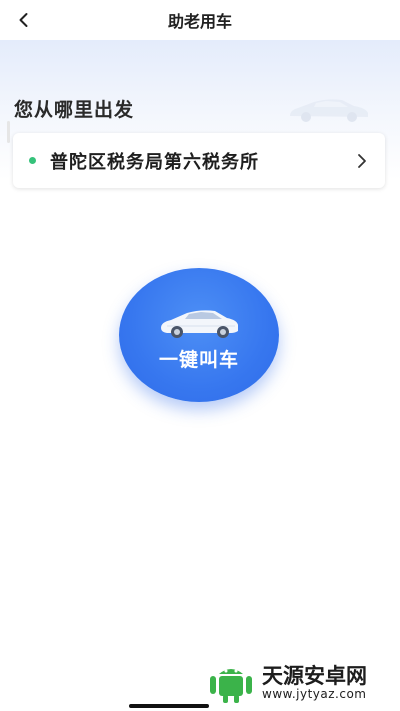 Image resolution: width=400 pixels, height=711 pixels. I want to click on call-button-label: 一键叫车, so click(198, 360).